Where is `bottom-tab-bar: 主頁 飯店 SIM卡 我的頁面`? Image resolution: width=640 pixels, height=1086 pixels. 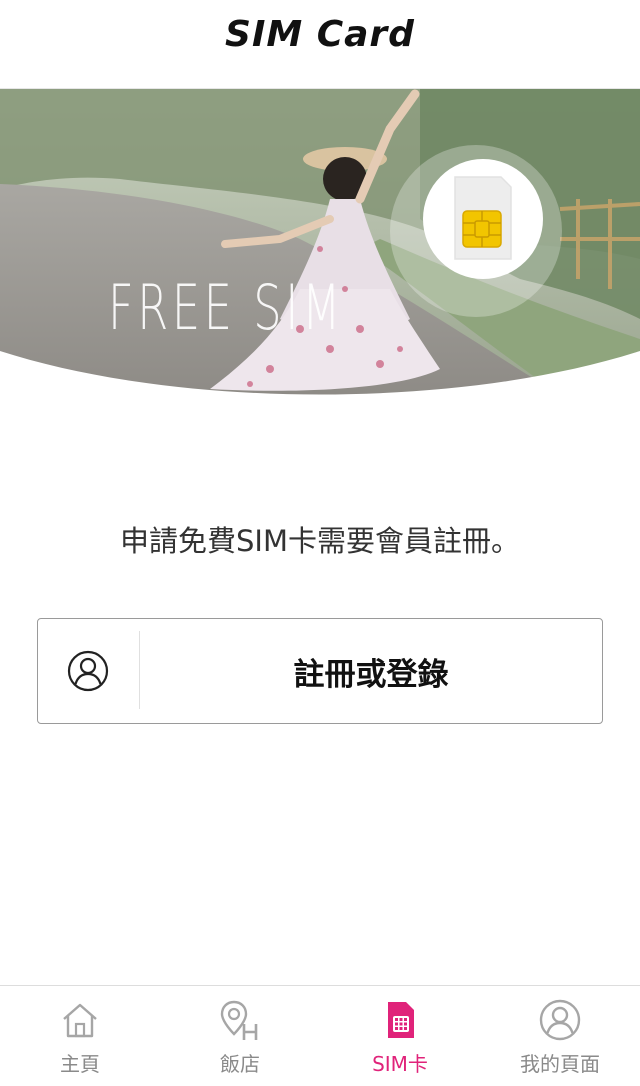
bottom-tab-bar: 主頁 飯店 SIM卡 我的頁面 is located at coordinates (320, 1035).